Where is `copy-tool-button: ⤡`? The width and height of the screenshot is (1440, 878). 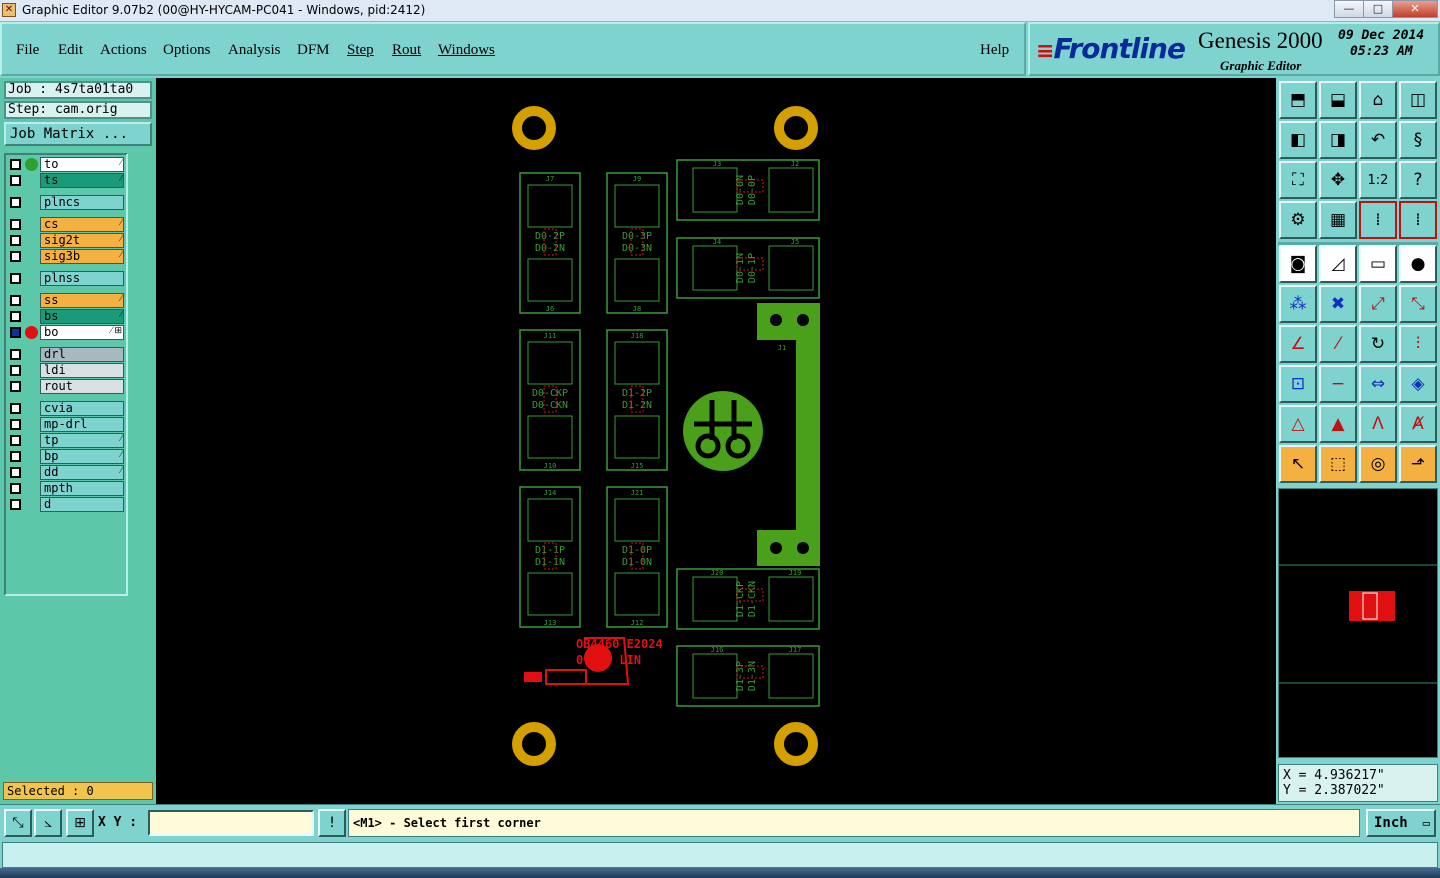 copy-tool-button: ⤡ is located at coordinates (1418, 304).